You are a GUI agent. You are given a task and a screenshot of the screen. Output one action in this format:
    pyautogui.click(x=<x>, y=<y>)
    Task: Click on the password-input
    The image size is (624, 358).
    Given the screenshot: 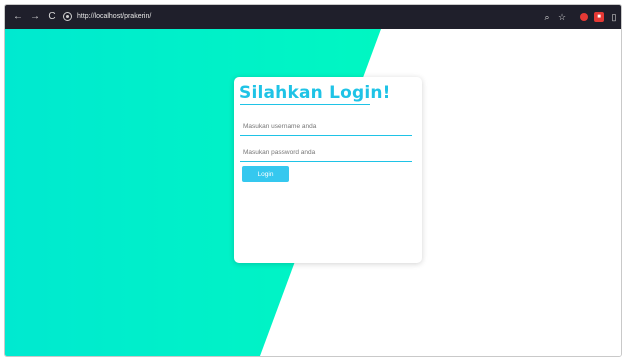 What is the action you would take?
    pyautogui.click(x=326, y=153)
    